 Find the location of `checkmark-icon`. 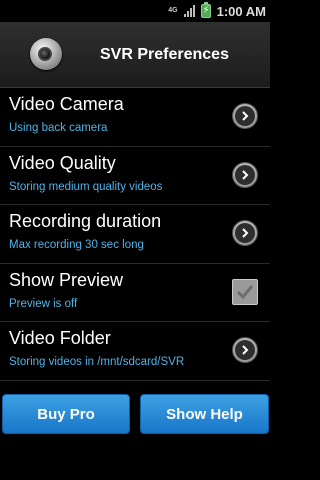

checkmark-icon is located at coordinates (245, 291).